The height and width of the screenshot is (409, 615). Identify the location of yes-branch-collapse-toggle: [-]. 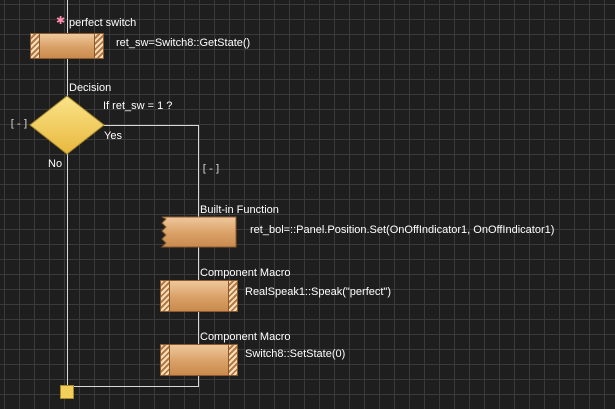
(211, 168).